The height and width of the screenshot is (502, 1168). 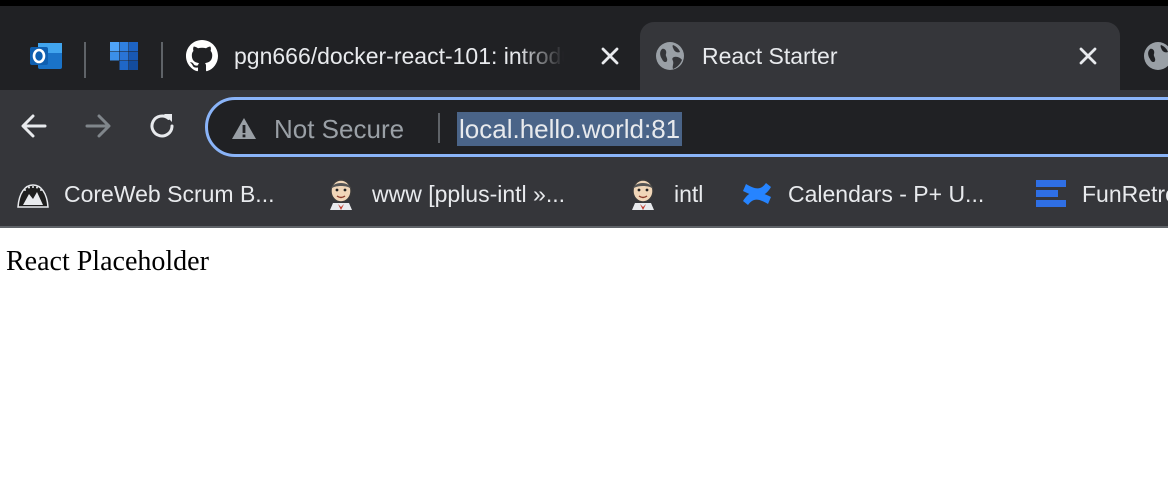 I want to click on pinned-tab-outlook, so click(x=46, y=56).